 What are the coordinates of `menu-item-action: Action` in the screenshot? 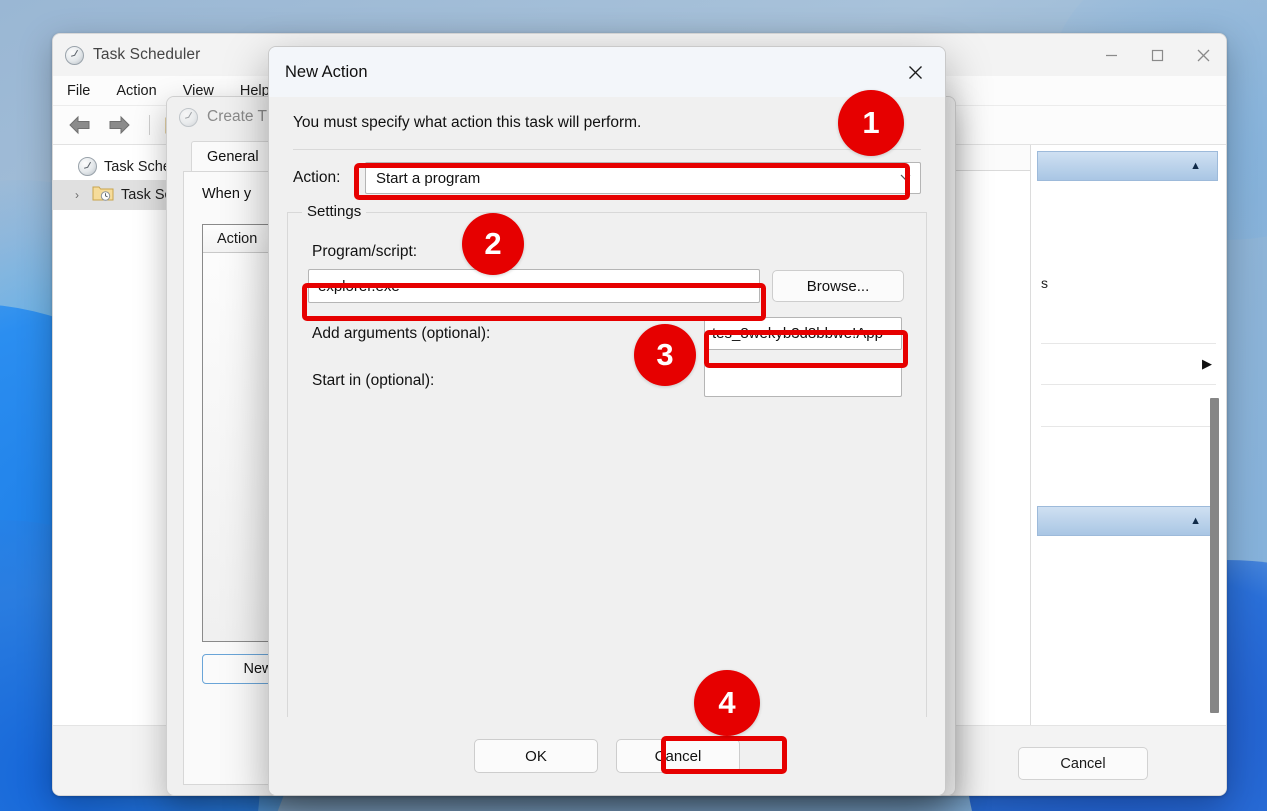 It's located at (136, 91).